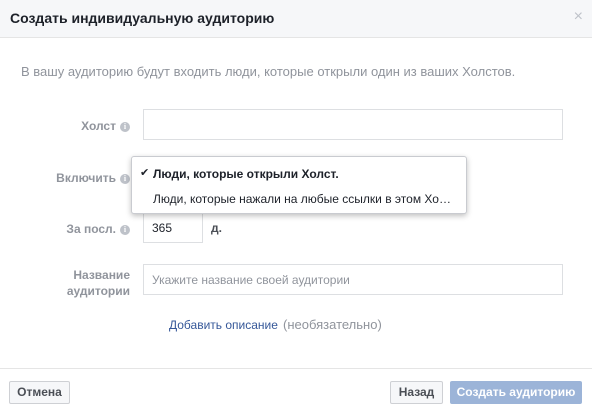 The width and height of the screenshot is (592, 415). I want to click on audience-name-label-line2: аудитории, so click(98, 291).